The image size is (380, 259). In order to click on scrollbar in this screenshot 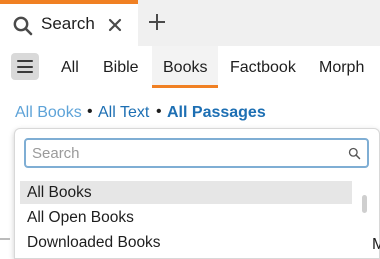, I will do `click(364, 204)`.